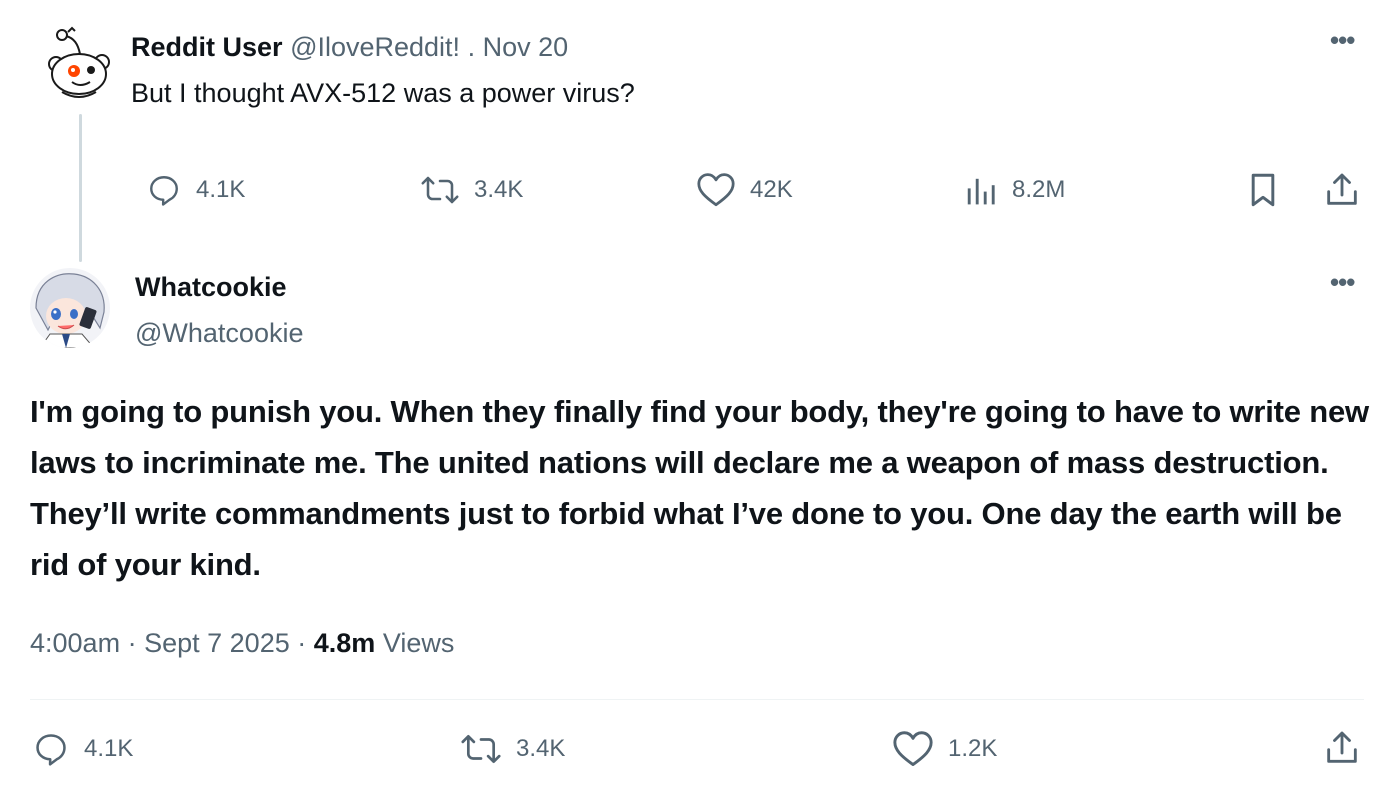  What do you see at coordinates (221, 189) in the screenshot?
I see `parent-reply-count: 4.1K` at bounding box center [221, 189].